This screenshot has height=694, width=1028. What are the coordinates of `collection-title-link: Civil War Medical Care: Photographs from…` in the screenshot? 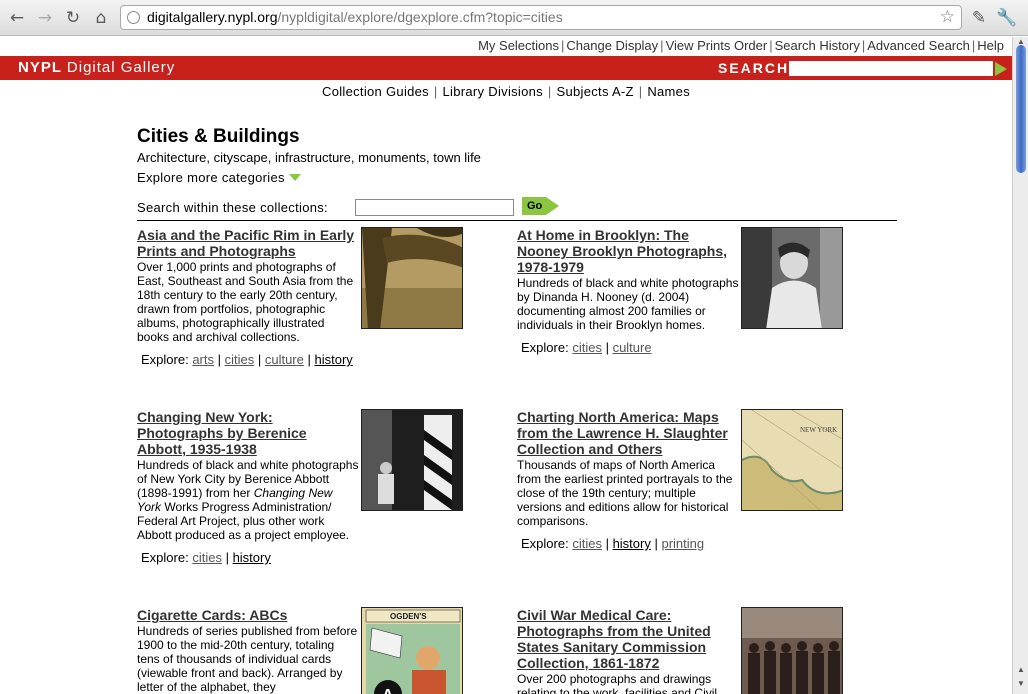 It's located at (627, 639).